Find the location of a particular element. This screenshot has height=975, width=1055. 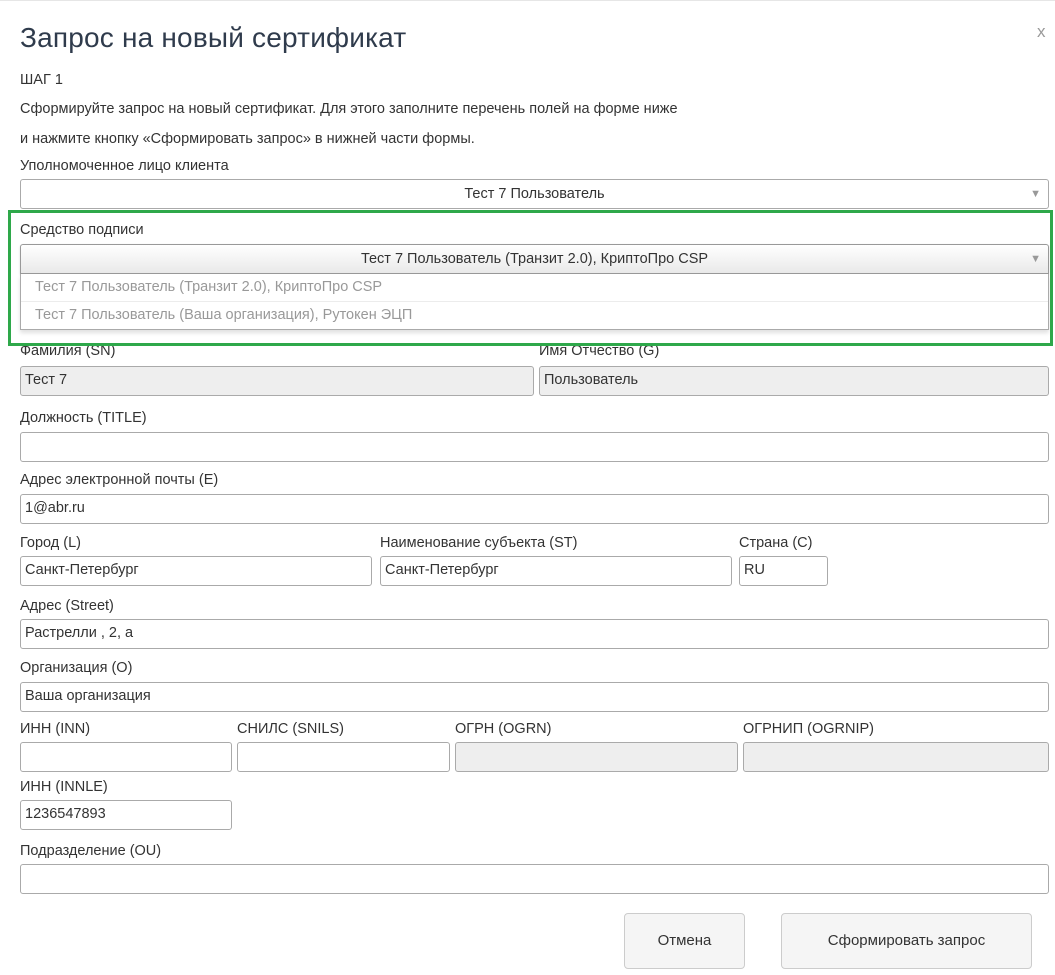

authorized-person-label: Уполномоченное лицо клиента is located at coordinates (124, 166).